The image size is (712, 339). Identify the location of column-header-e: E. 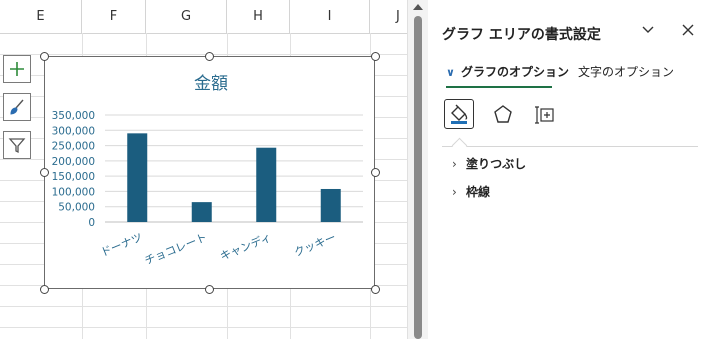
(41, 16).